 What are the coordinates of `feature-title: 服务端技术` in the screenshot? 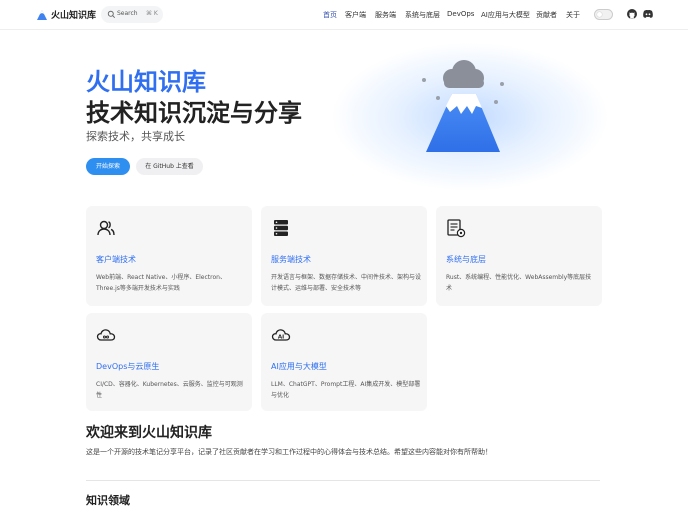 It's located at (291, 259).